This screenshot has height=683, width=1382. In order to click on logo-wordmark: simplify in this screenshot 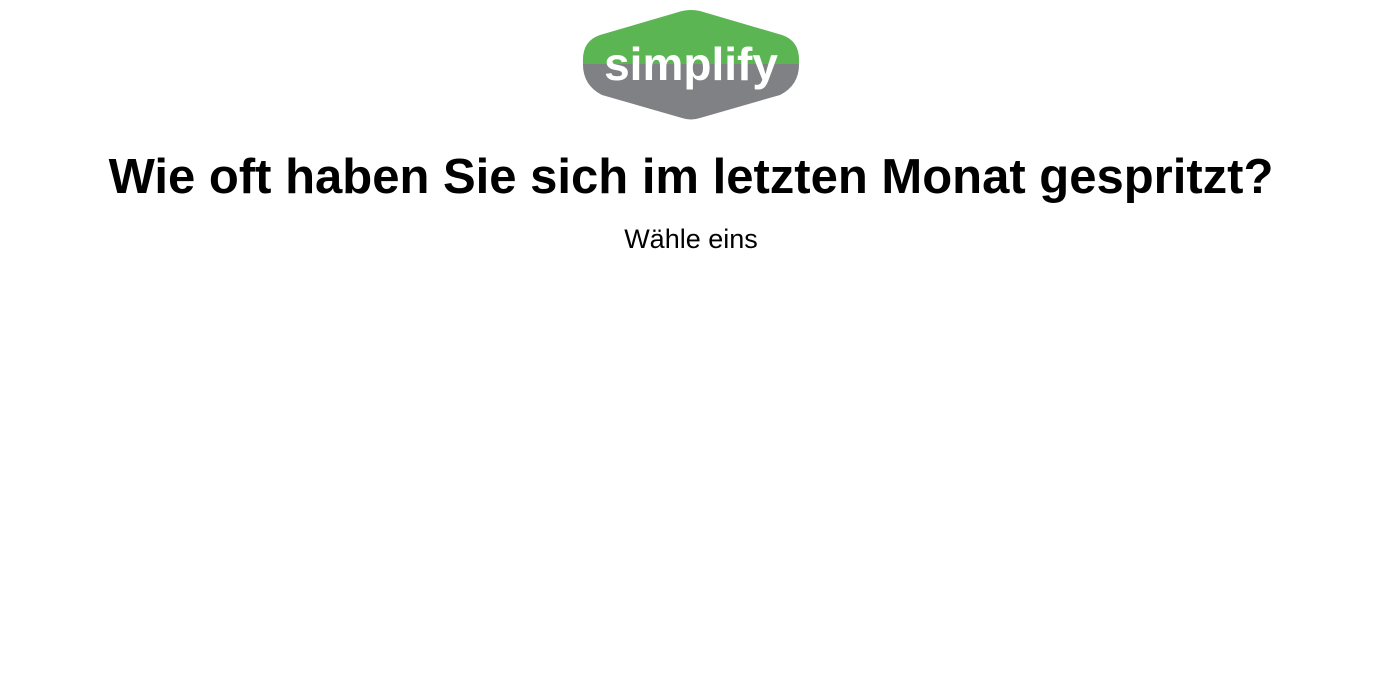, I will do `click(691, 64)`.